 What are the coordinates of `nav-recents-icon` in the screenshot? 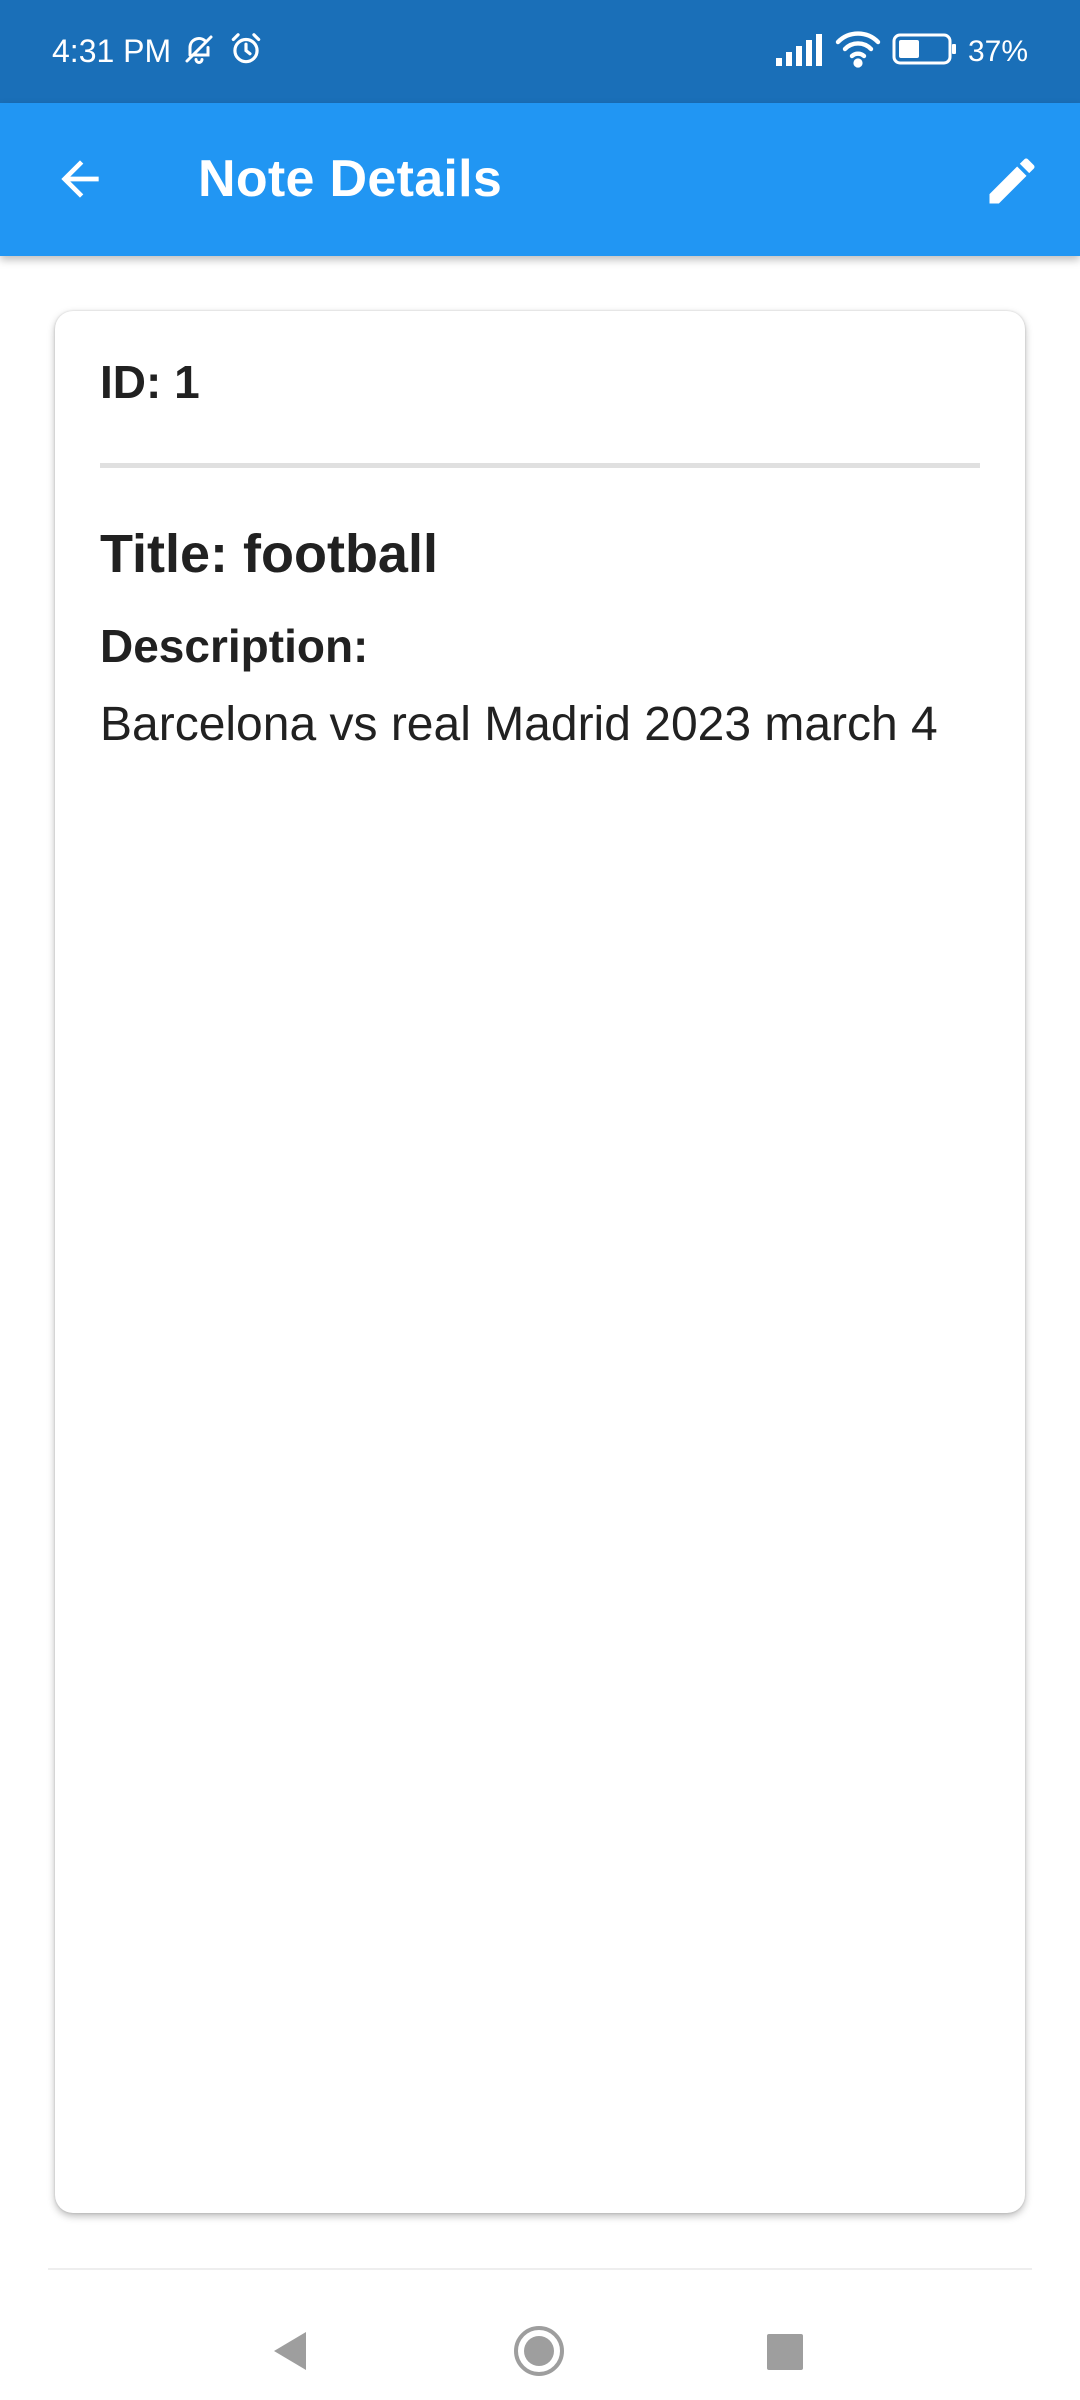 It's located at (785, 2352).